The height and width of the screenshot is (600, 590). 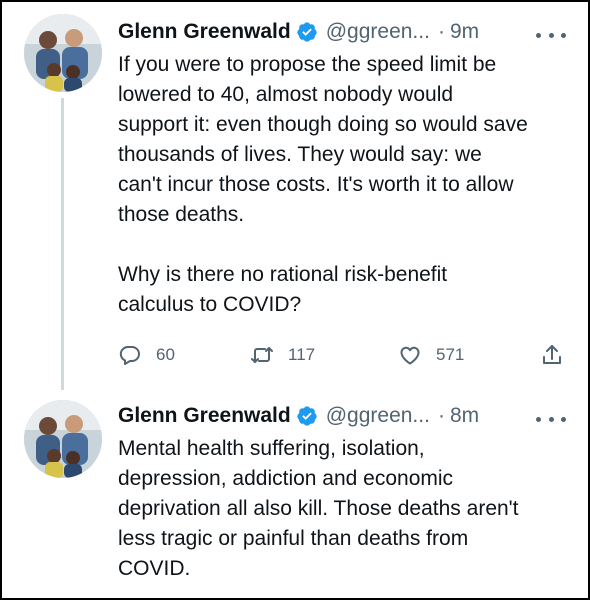 I want to click on reply-count: 60, so click(x=165, y=354).